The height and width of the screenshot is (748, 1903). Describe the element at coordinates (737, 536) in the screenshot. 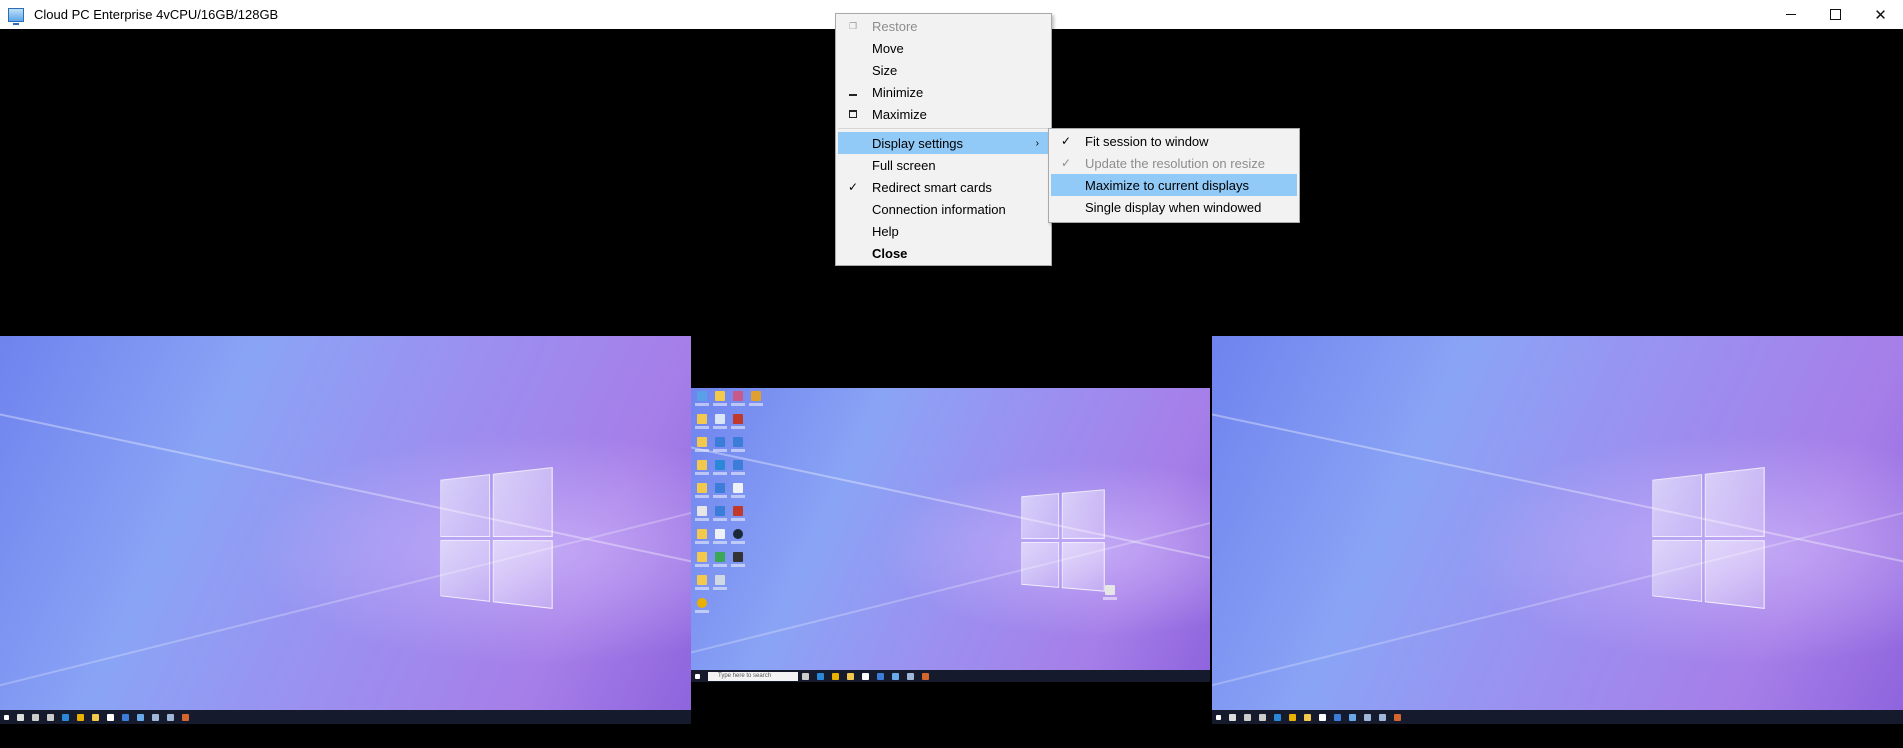

I see `steam-icon` at that location.